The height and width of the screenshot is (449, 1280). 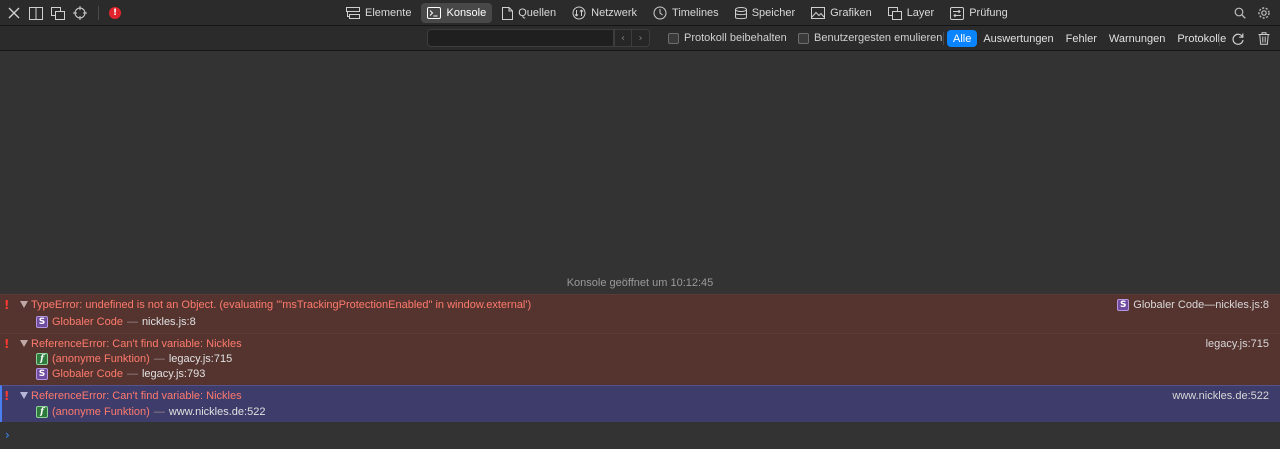 I want to click on prompt-chevron-icon: ›, so click(x=7, y=434).